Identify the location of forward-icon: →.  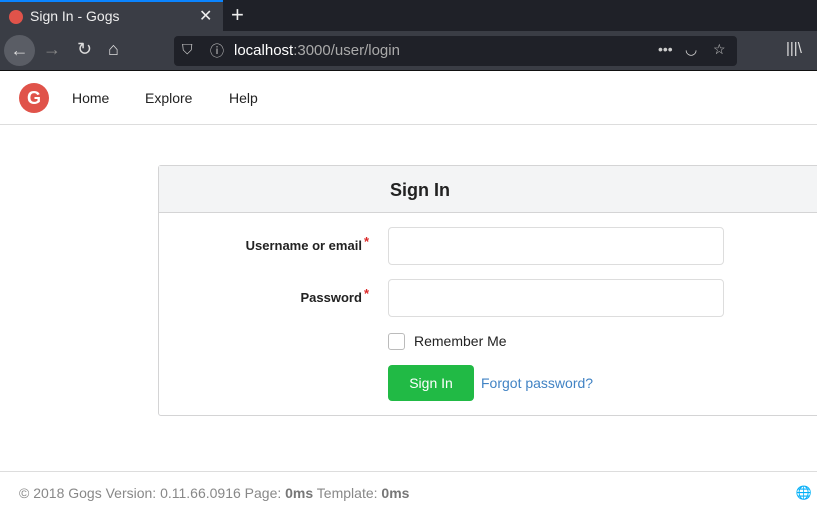
(52, 49).